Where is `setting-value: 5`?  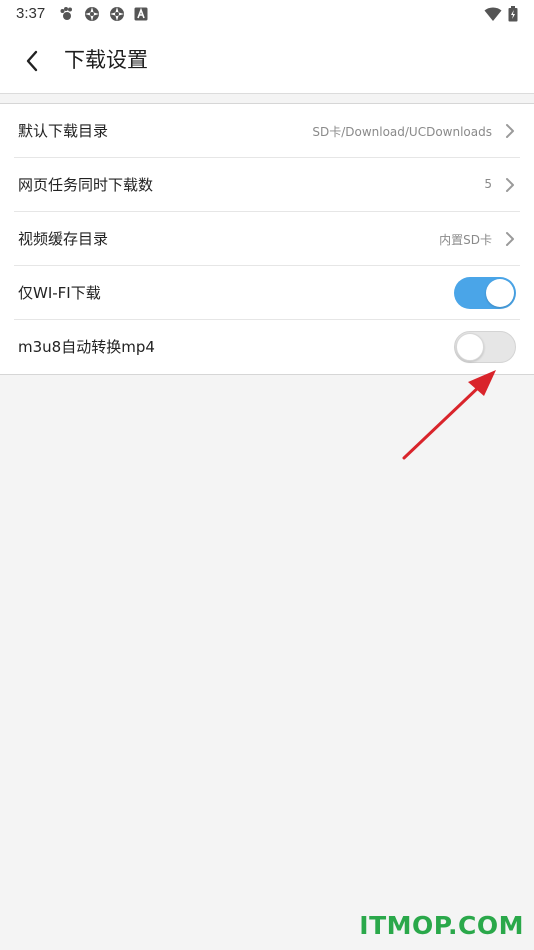
setting-value: 5 is located at coordinates (488, 184).